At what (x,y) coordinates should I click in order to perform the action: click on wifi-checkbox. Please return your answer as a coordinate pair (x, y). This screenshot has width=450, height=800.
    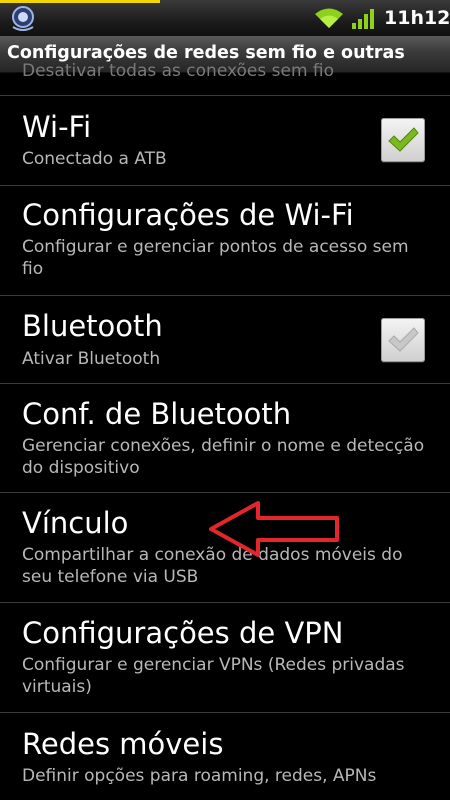
    Looking at the image, I should click on (403, 140).